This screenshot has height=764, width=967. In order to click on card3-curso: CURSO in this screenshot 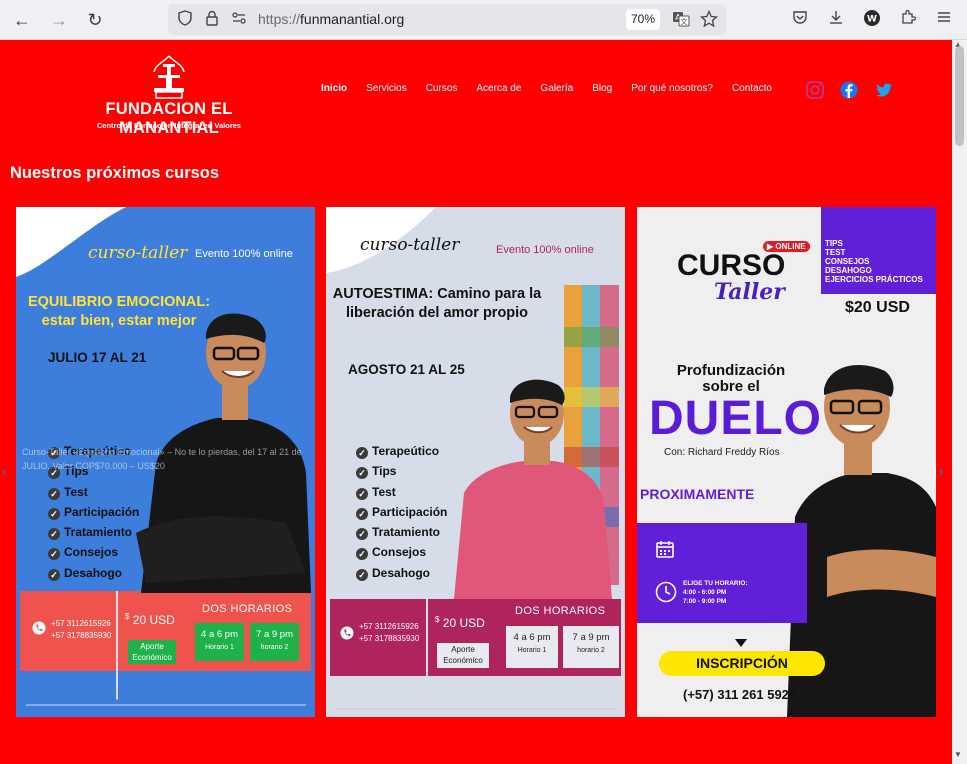, I will do `click(731, 265)`.